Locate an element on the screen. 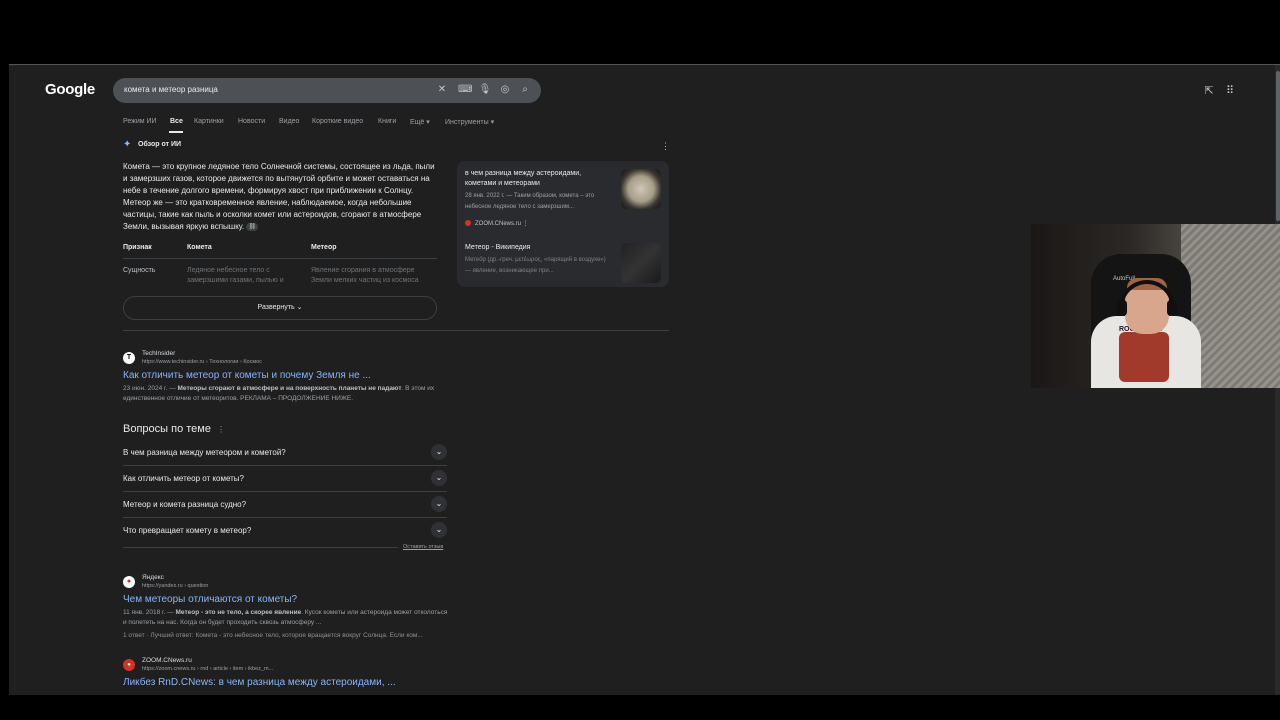  techinsider-favicon-icon: T is located at coordinates (129, 358).